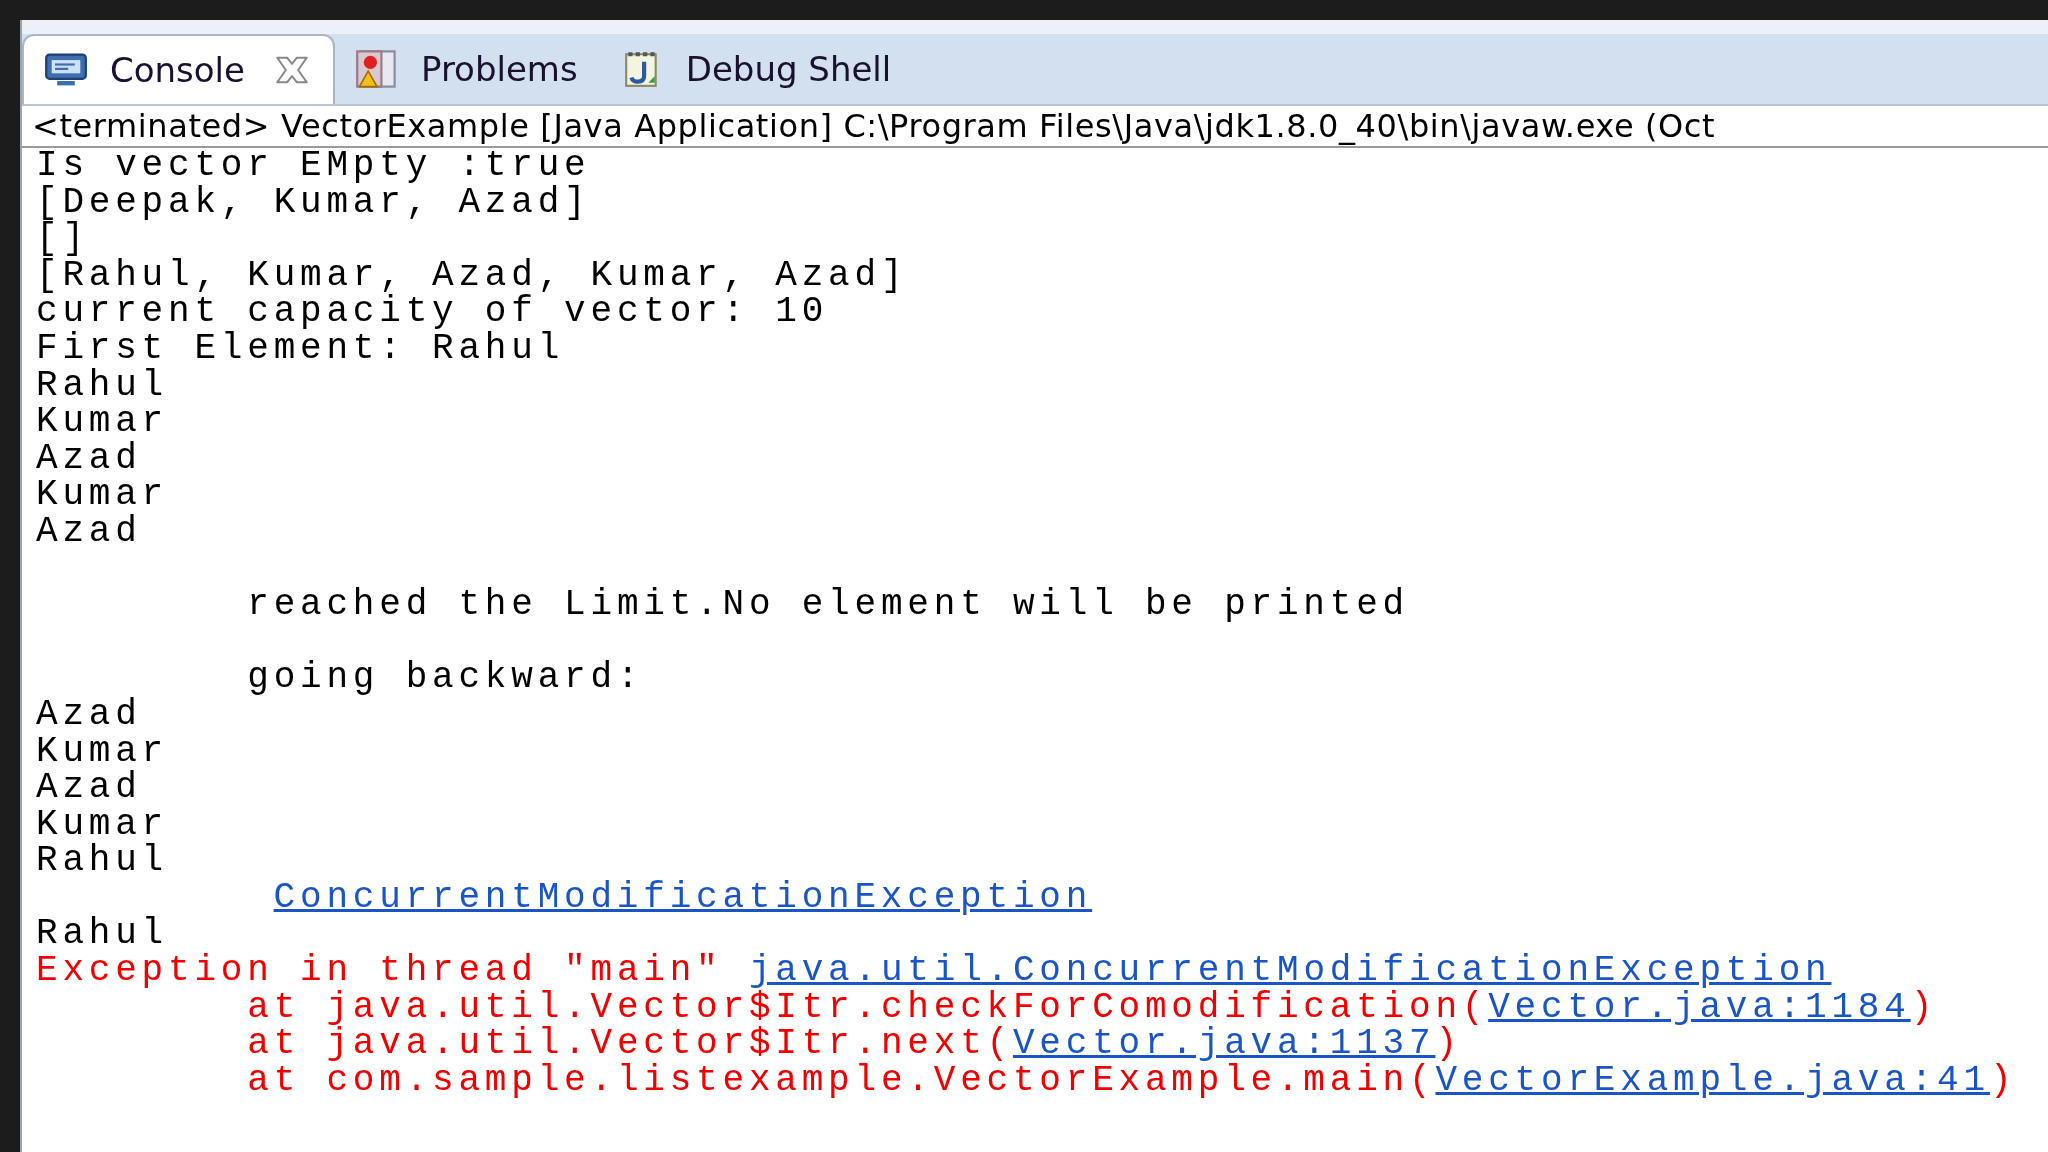 The image size is (2048, 1152). I want to click on view-tab: Console, so click(178, 69).